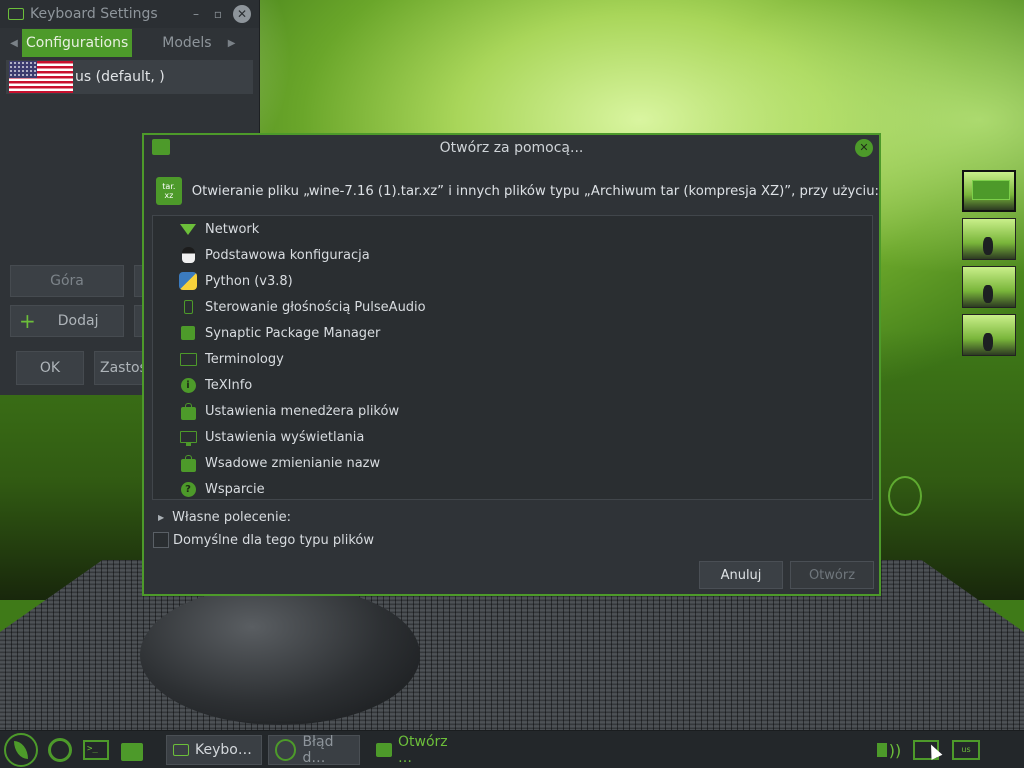 The height and width of the screenshot is (768, 1024). I want to click on tab-scroll-right-icon: ▶, so click(232, 43).